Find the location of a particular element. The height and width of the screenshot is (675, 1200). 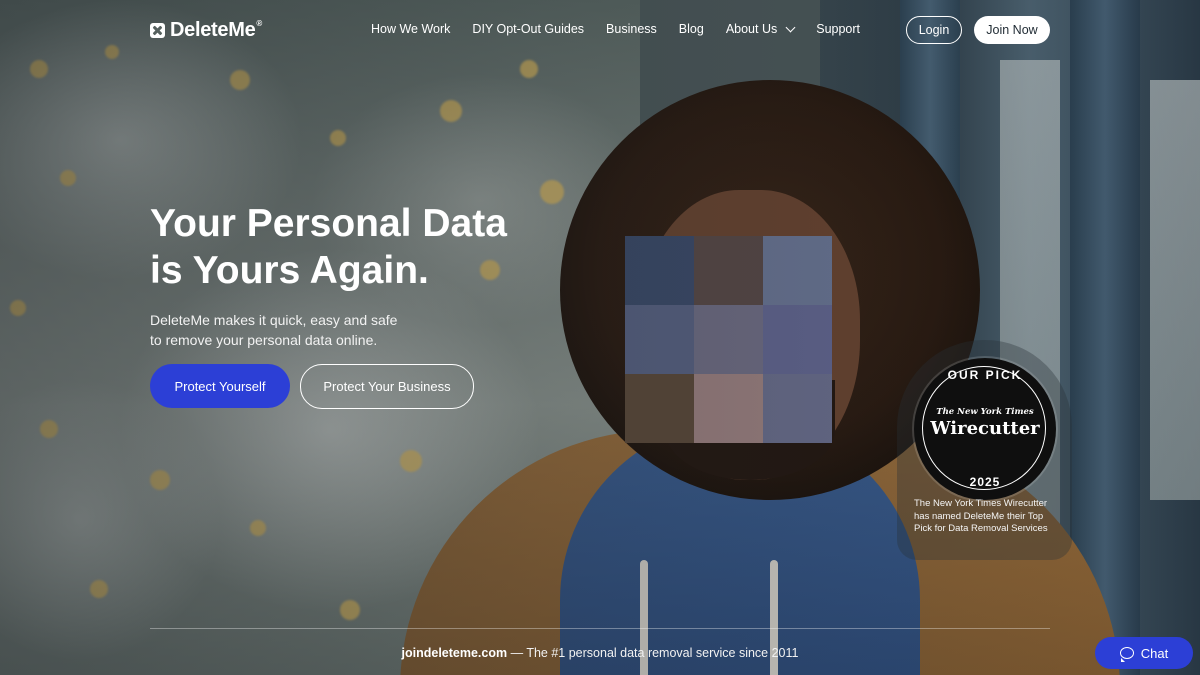

footer-divider is located at coordinates (600, 628).